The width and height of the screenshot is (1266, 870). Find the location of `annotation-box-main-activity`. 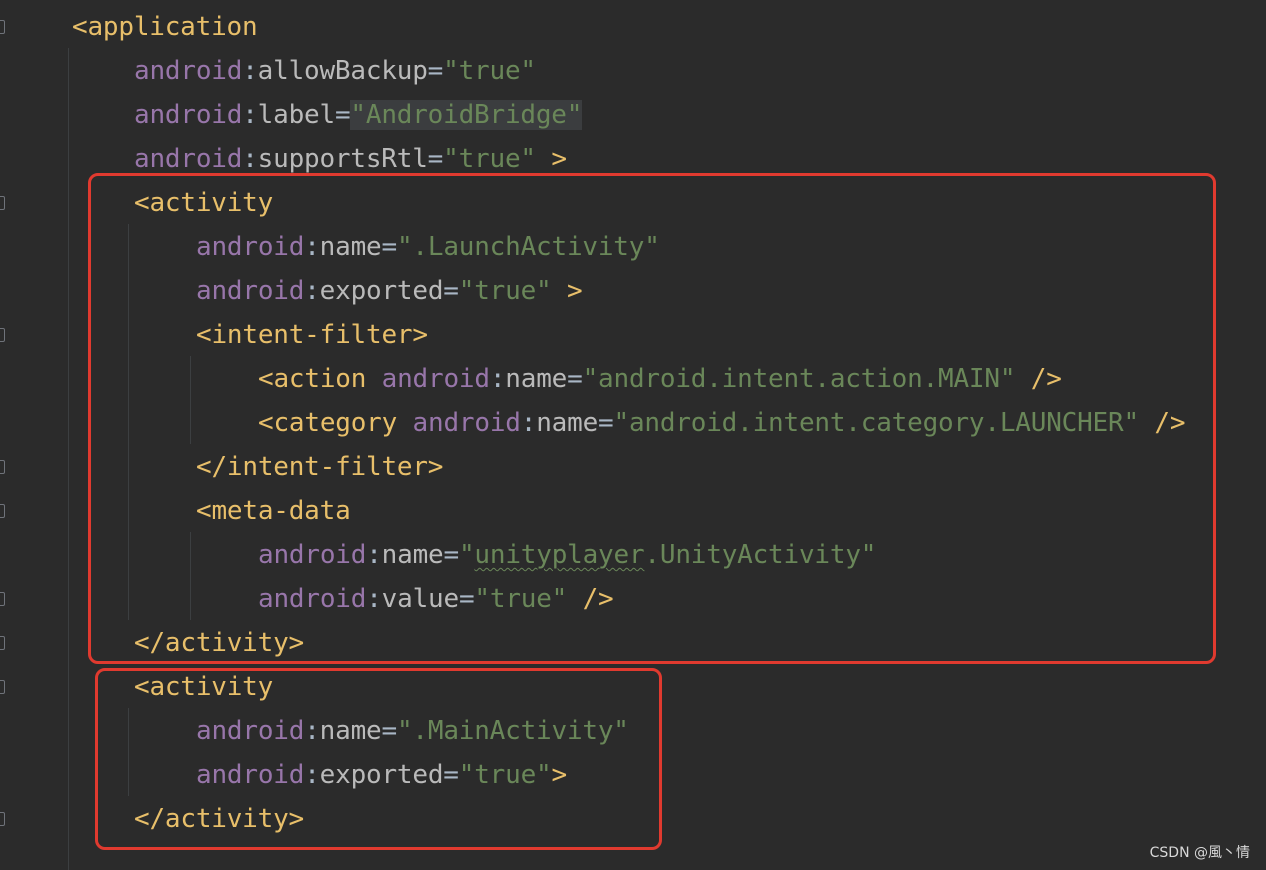

annotation-box-main-activity is located at coordinates (378, 759).